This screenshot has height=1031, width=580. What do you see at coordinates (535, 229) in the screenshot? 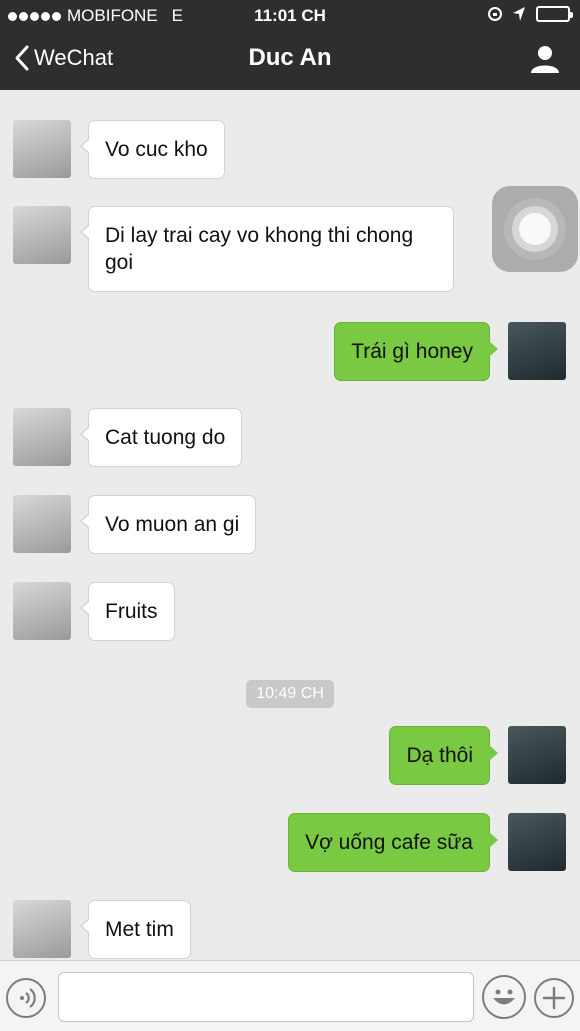
I see `assistive-touch-button` at bounding box center [535, 229].